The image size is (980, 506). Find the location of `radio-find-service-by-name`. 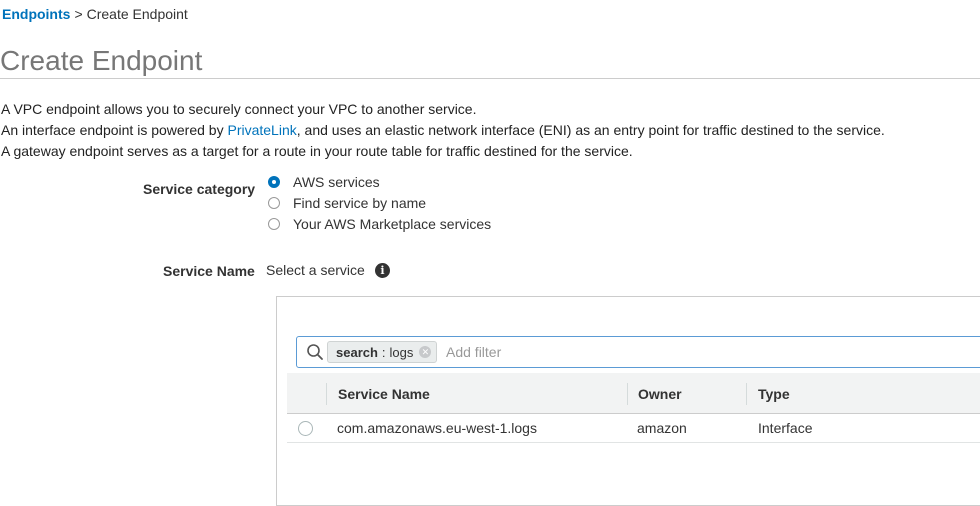

radio-find-service-by-name is located at coordinates (274, 203).